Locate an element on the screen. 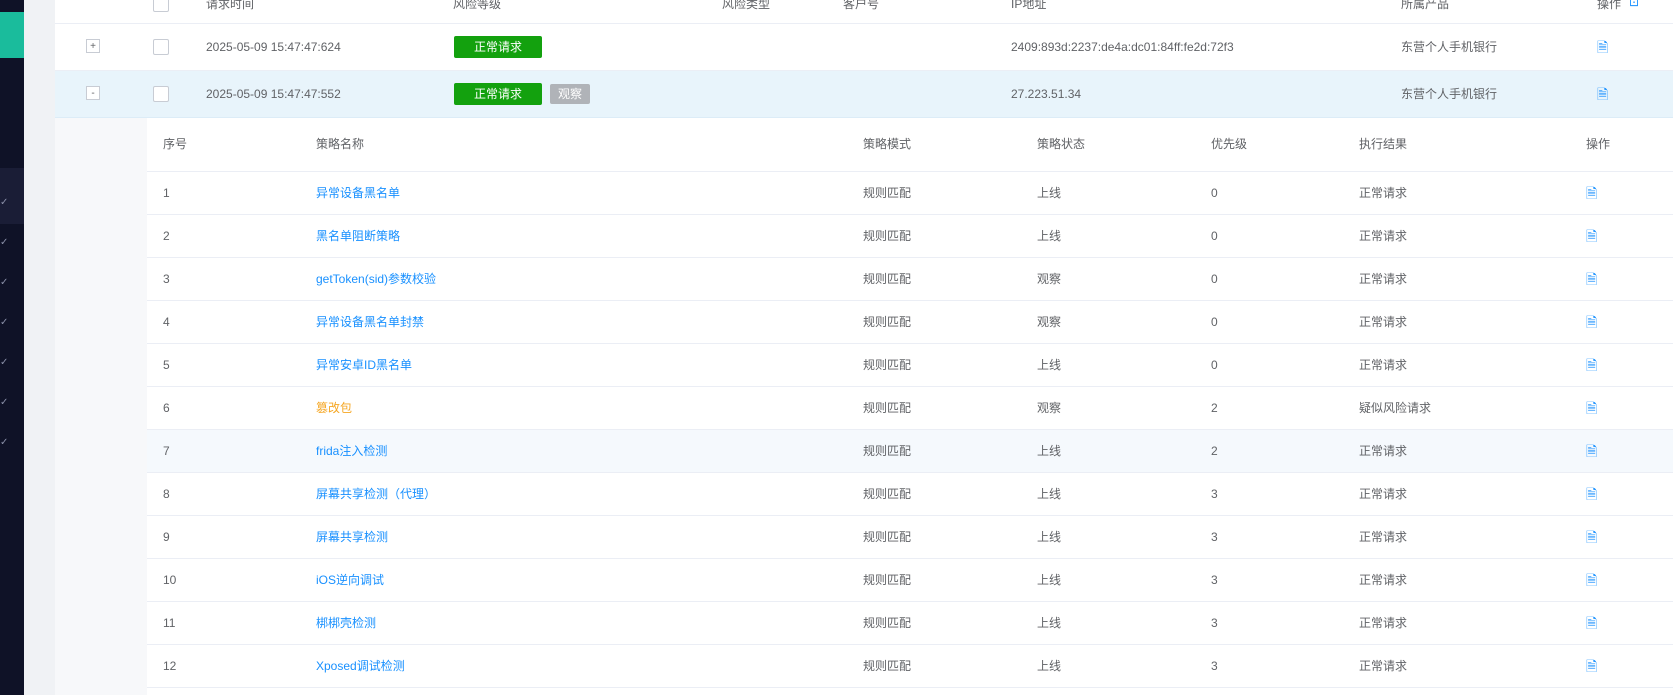 The image size is (1673, 695). expand-row-button: + is located at coordinates (93, 46).